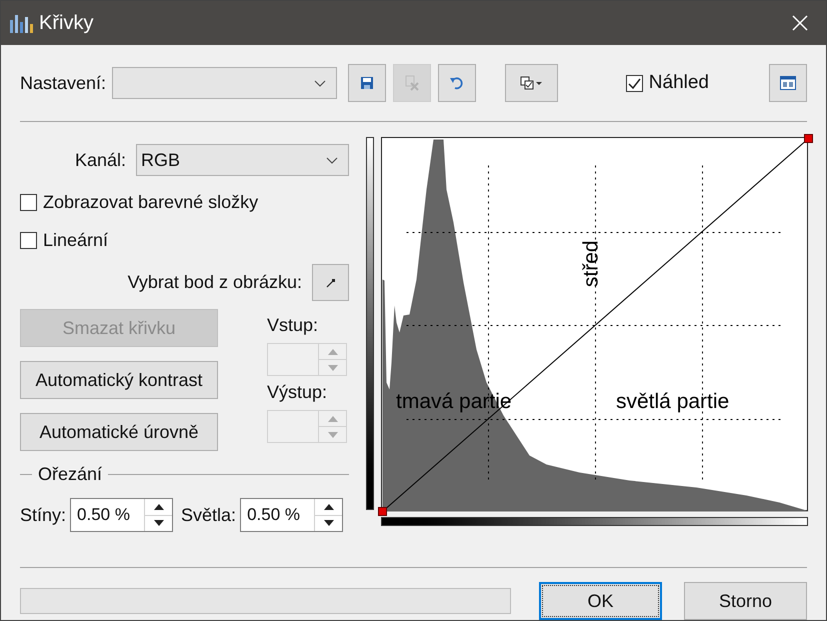  Describe the element at coordinates (591, 264) in the screenshot. I see `zone-label: střed` at that location.